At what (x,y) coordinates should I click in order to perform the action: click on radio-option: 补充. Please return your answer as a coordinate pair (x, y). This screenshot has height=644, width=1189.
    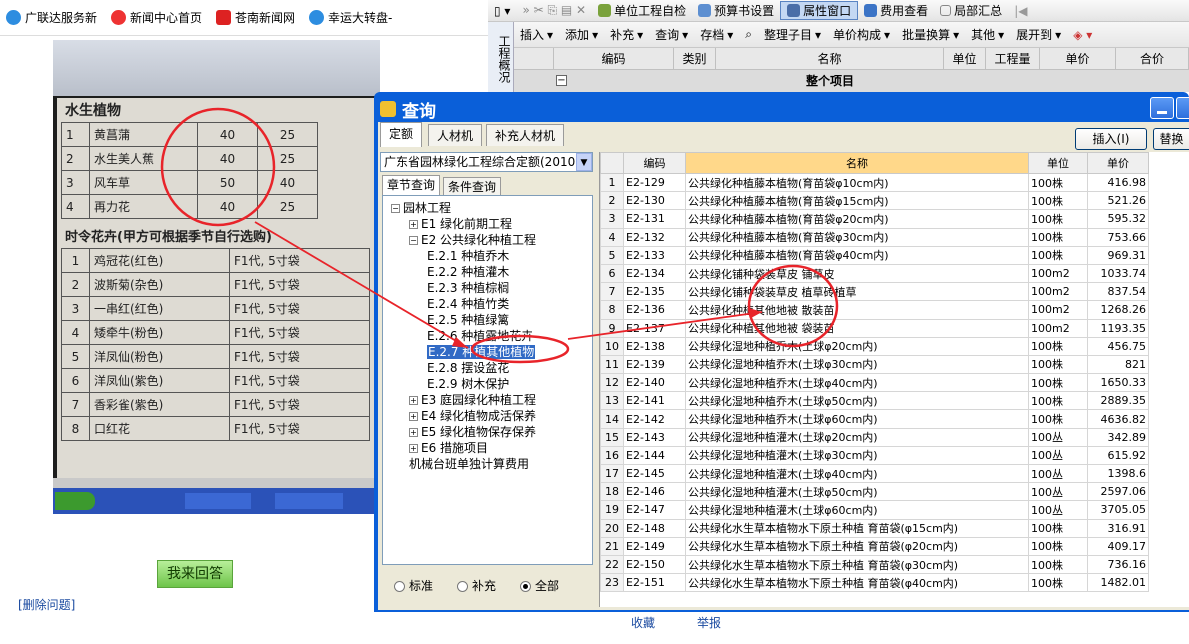
    Looking at the image, I should click on (476, 585).